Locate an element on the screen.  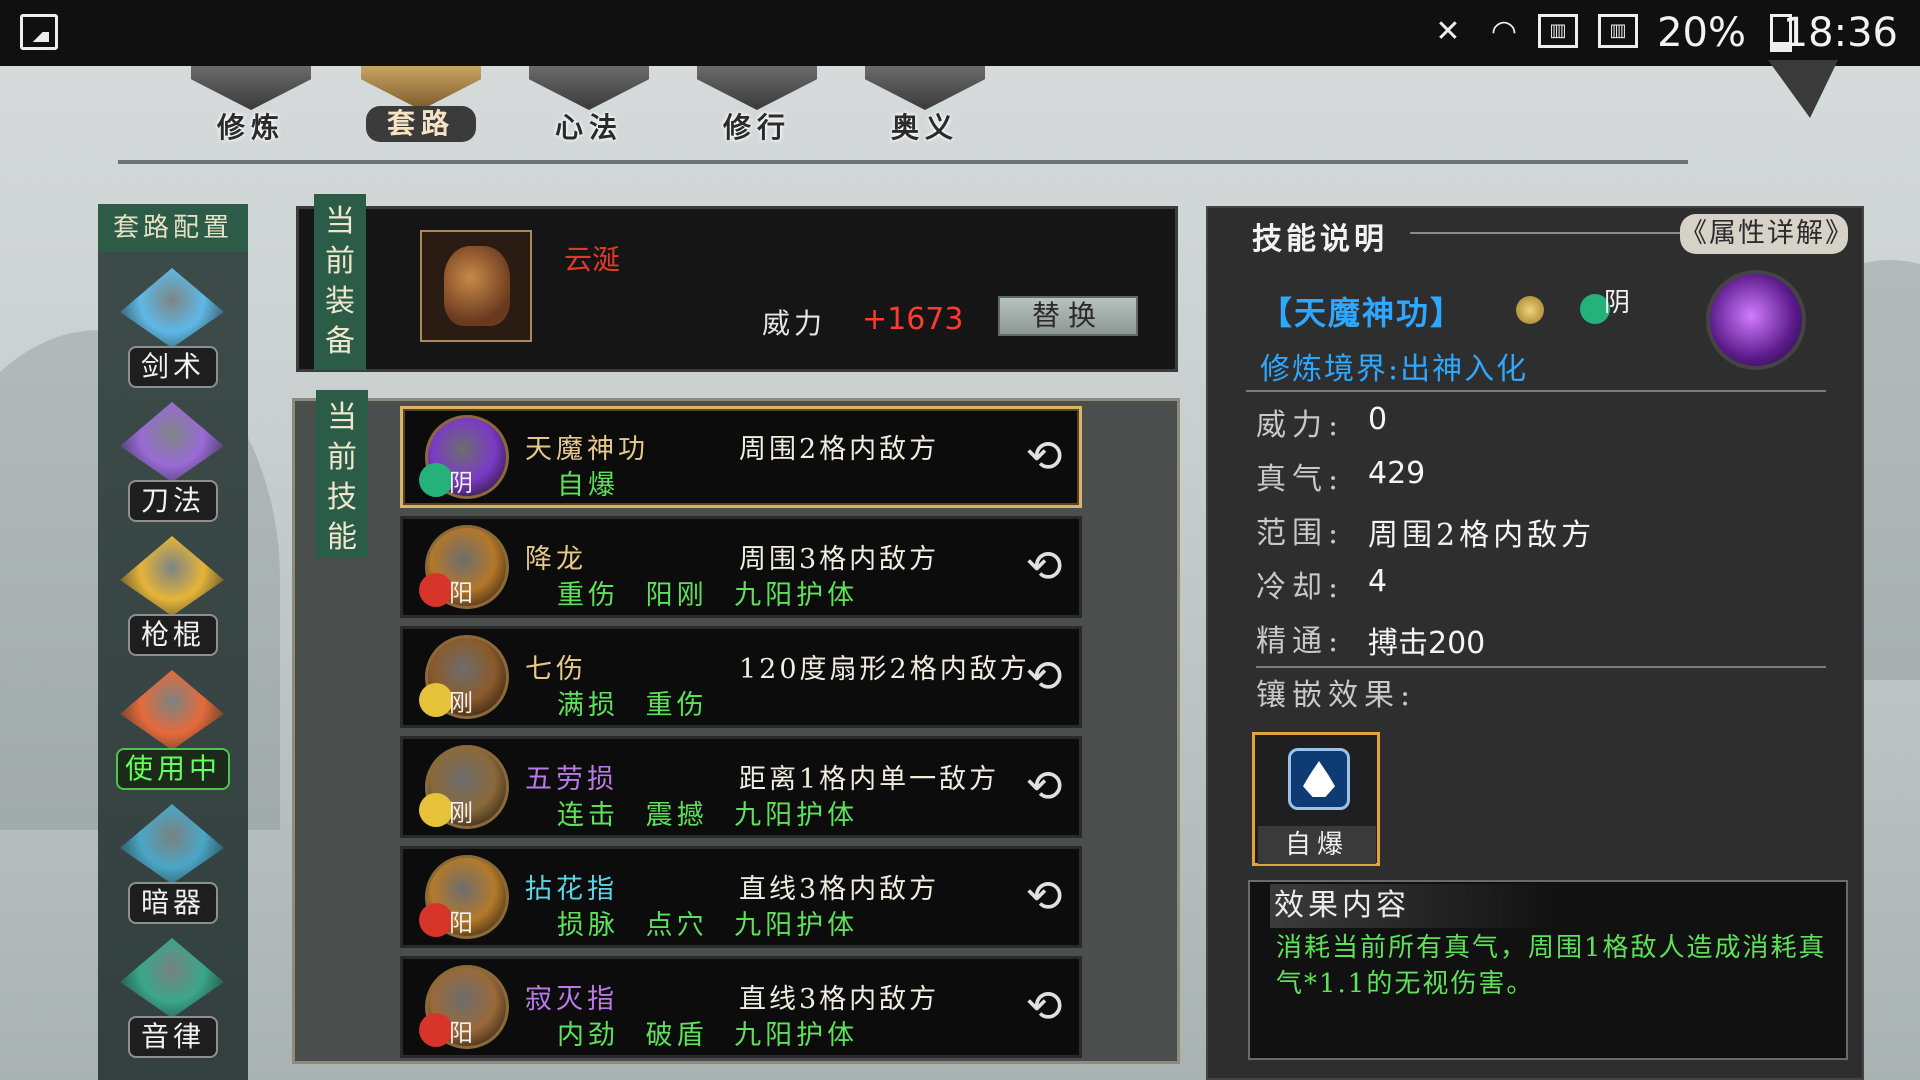
rail-title: 套路配置 is located at coordinates (173, 228).